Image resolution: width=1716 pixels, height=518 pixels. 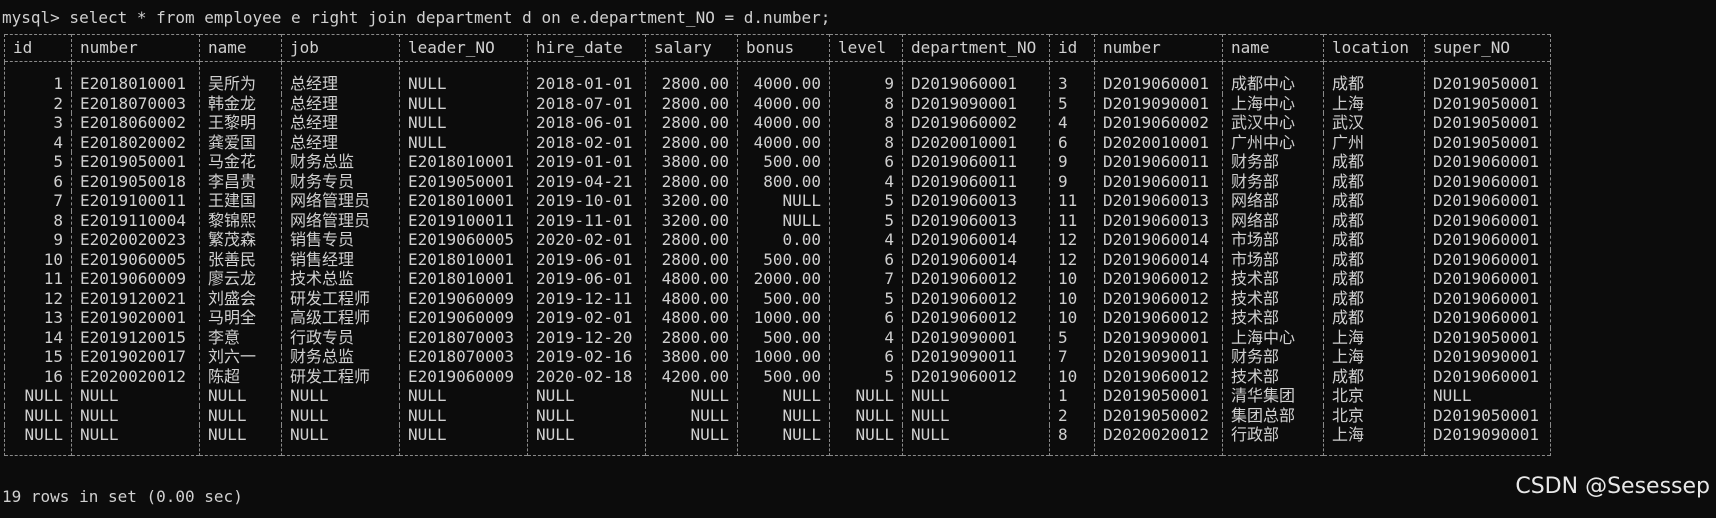 What do you see at coordinates (135, 220) in the screenshot?
I see `table-cell: E2019110004` at bounding box center [135, 220].